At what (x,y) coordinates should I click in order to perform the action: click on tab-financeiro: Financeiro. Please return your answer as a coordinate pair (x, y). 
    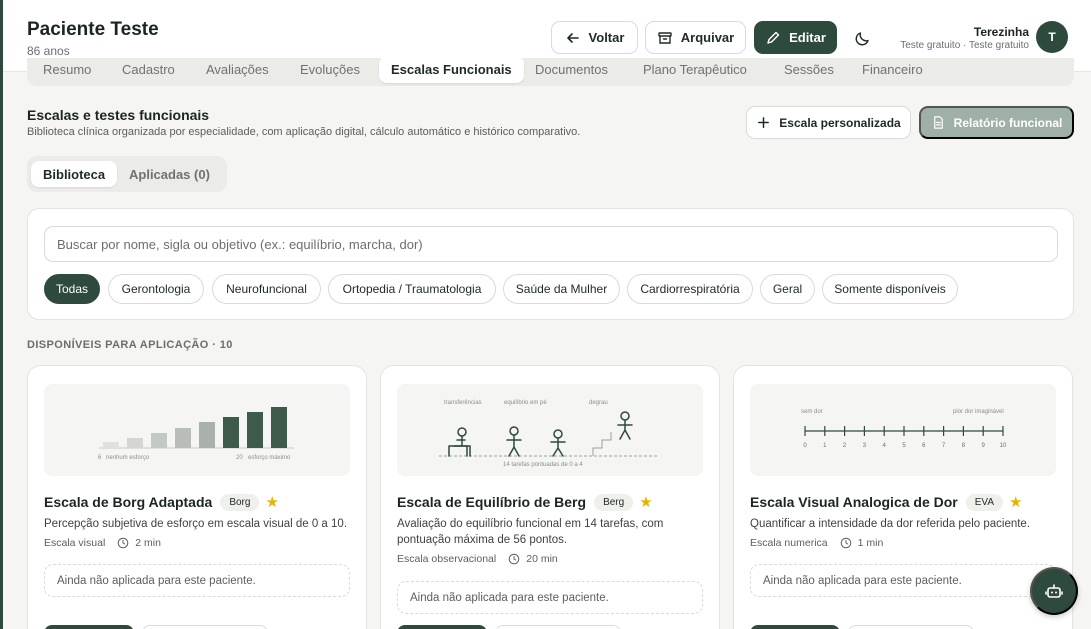
    Looking at the image, I should click on (892, 69).